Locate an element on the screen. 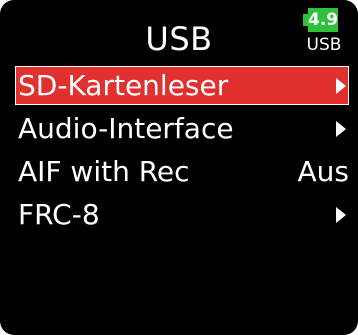 The height and width of the screenshot is (335, 358). battery-voltage: 4.9 is located at coordinates (323, 20).